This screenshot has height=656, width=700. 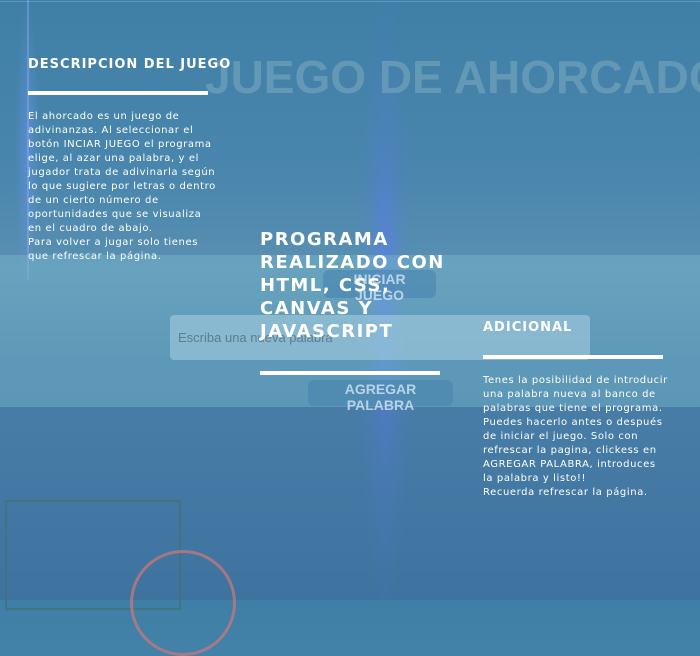 What do you see at coordinates (93, 200) in the screenshot?
I see `description-line: de un cierto número de` at bounding box center [93, 200].